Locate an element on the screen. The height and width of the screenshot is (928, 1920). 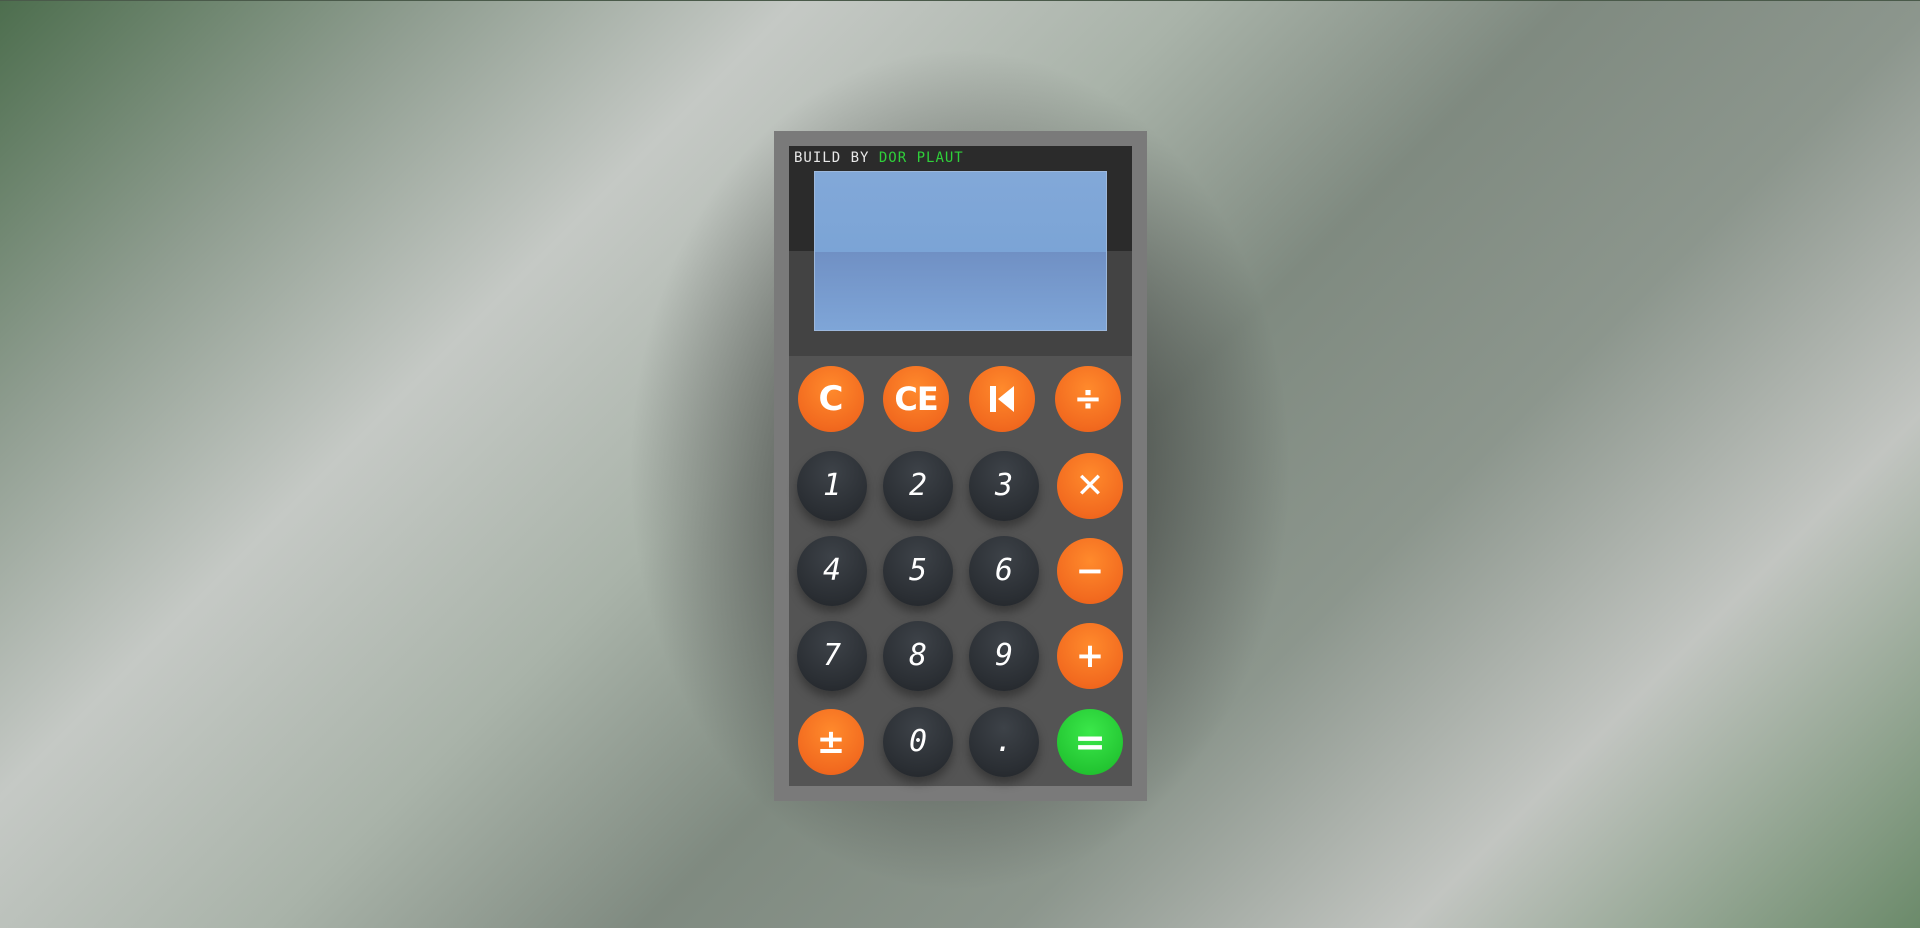
digit-8-button: 8 is located at coordinates (918, 656).